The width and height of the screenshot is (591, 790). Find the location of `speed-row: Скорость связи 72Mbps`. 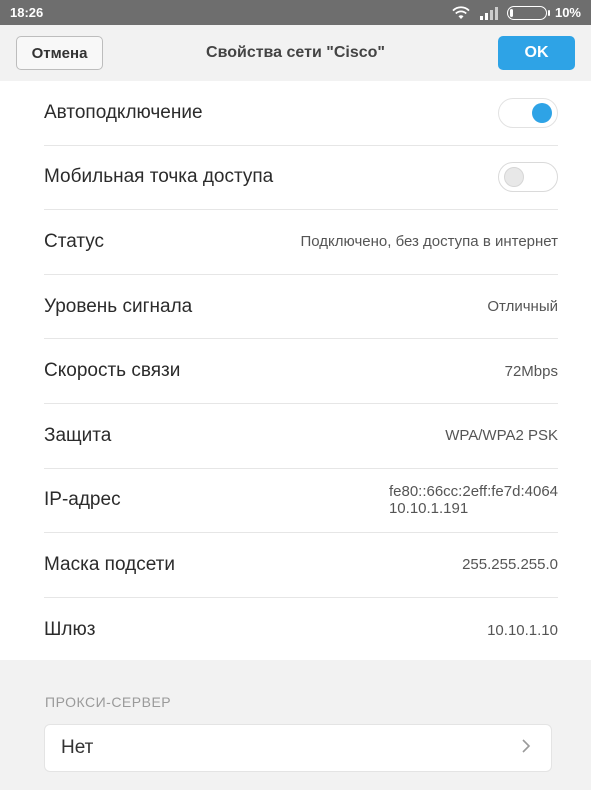

speed-row: Скорость связи 72Mbps is located at coordinates (301, 371).